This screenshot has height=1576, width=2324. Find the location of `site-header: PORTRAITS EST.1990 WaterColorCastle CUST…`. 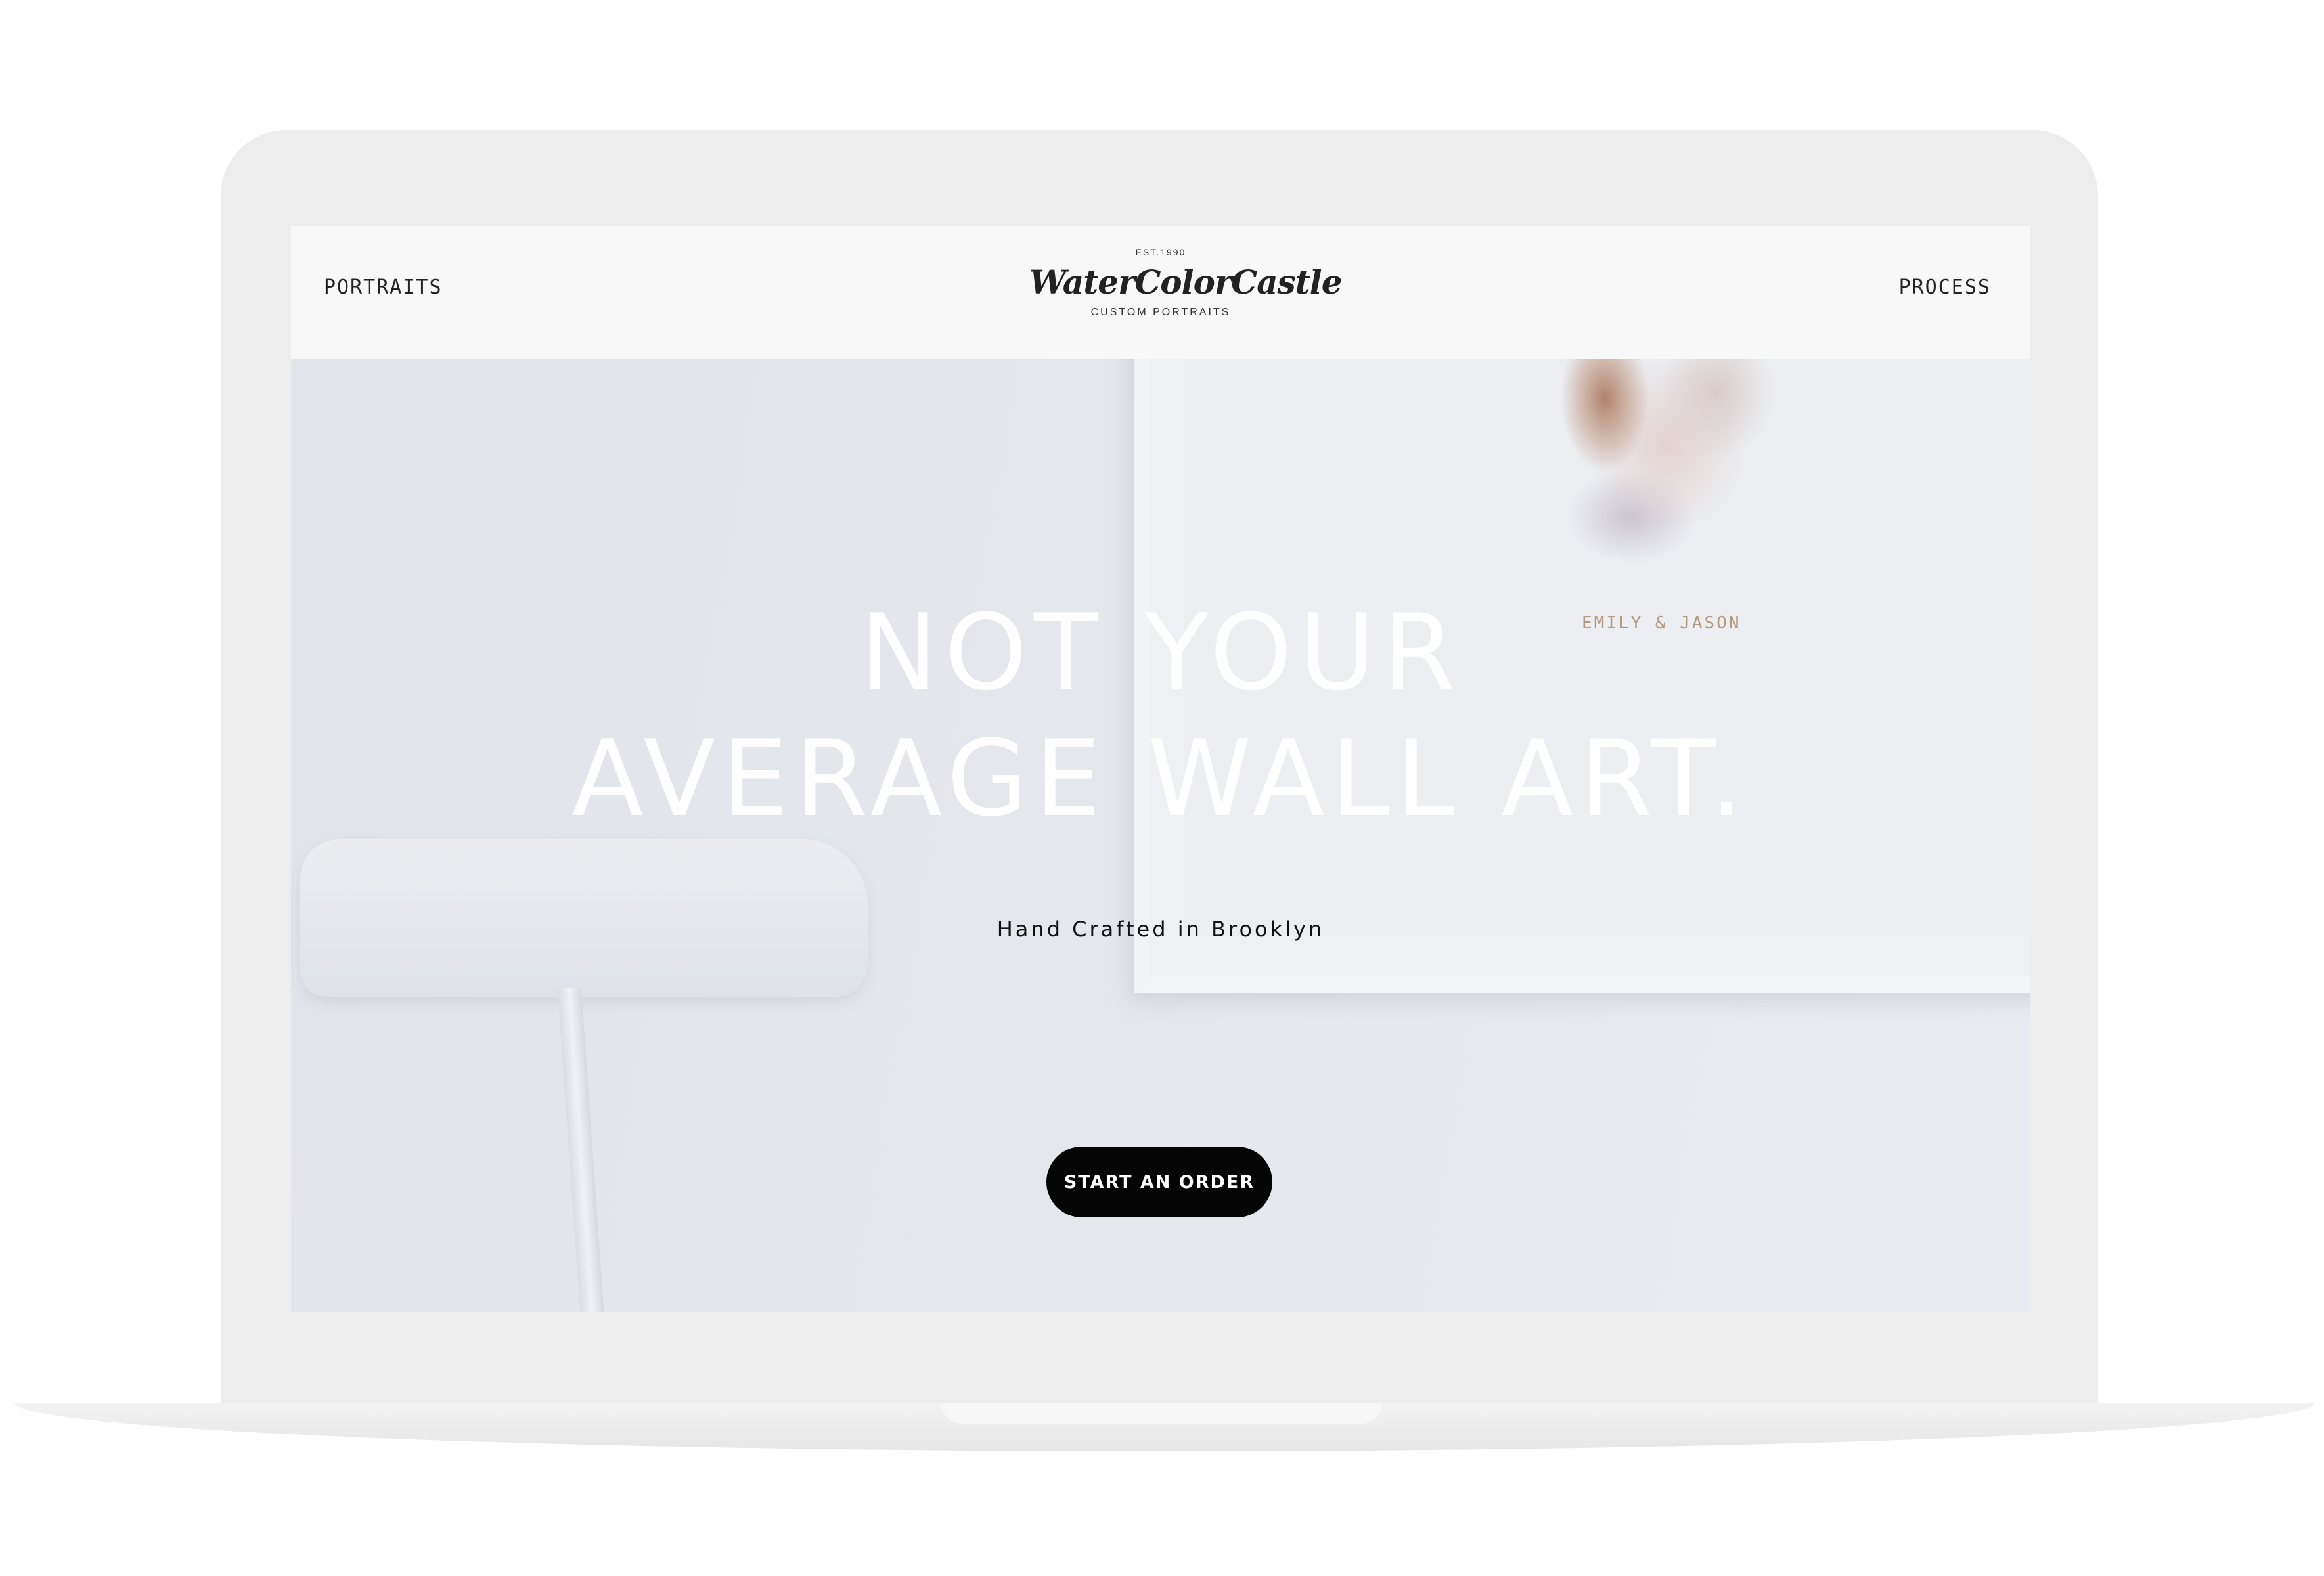

site-header: PORTRAITS EST.1990 WaterColorCastle CUST… is located at coordinates (1160, 292).